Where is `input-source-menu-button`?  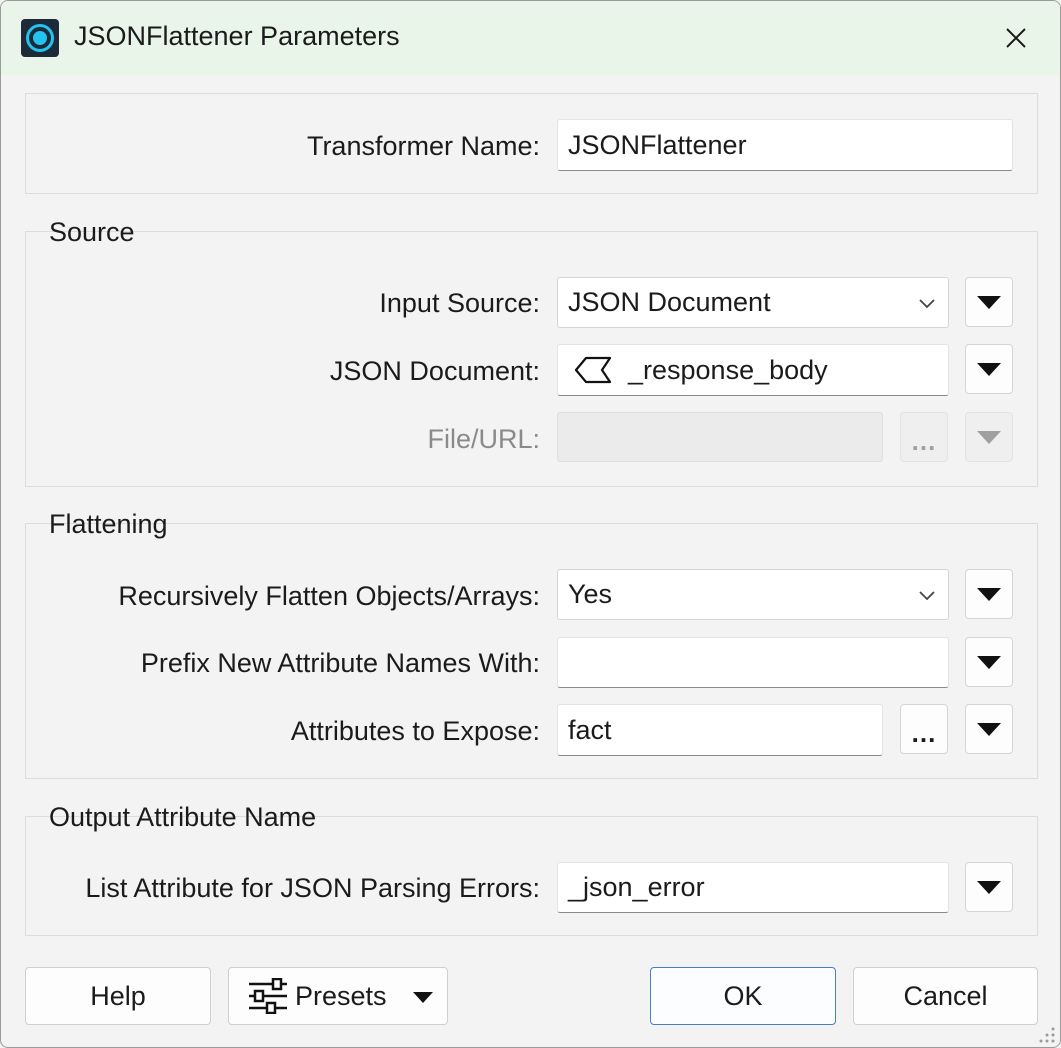 input-source-menu-button is located at coordinates (989, 302).